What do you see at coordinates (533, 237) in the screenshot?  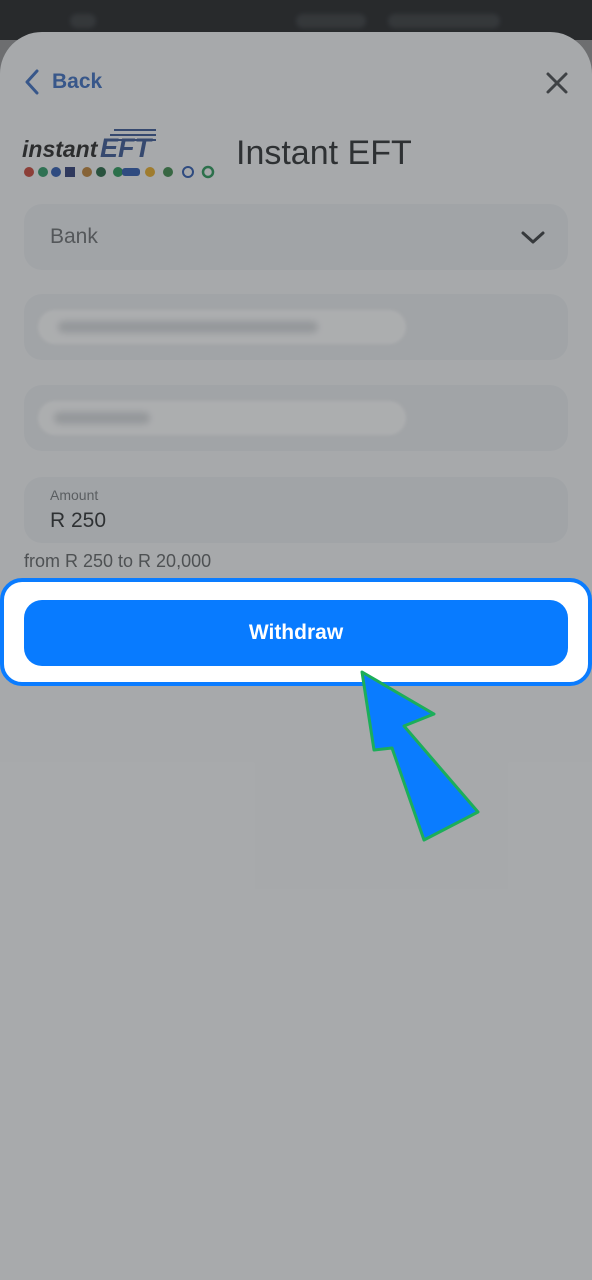 I see `chevron-down-icon` at bounding box center [533, 237].